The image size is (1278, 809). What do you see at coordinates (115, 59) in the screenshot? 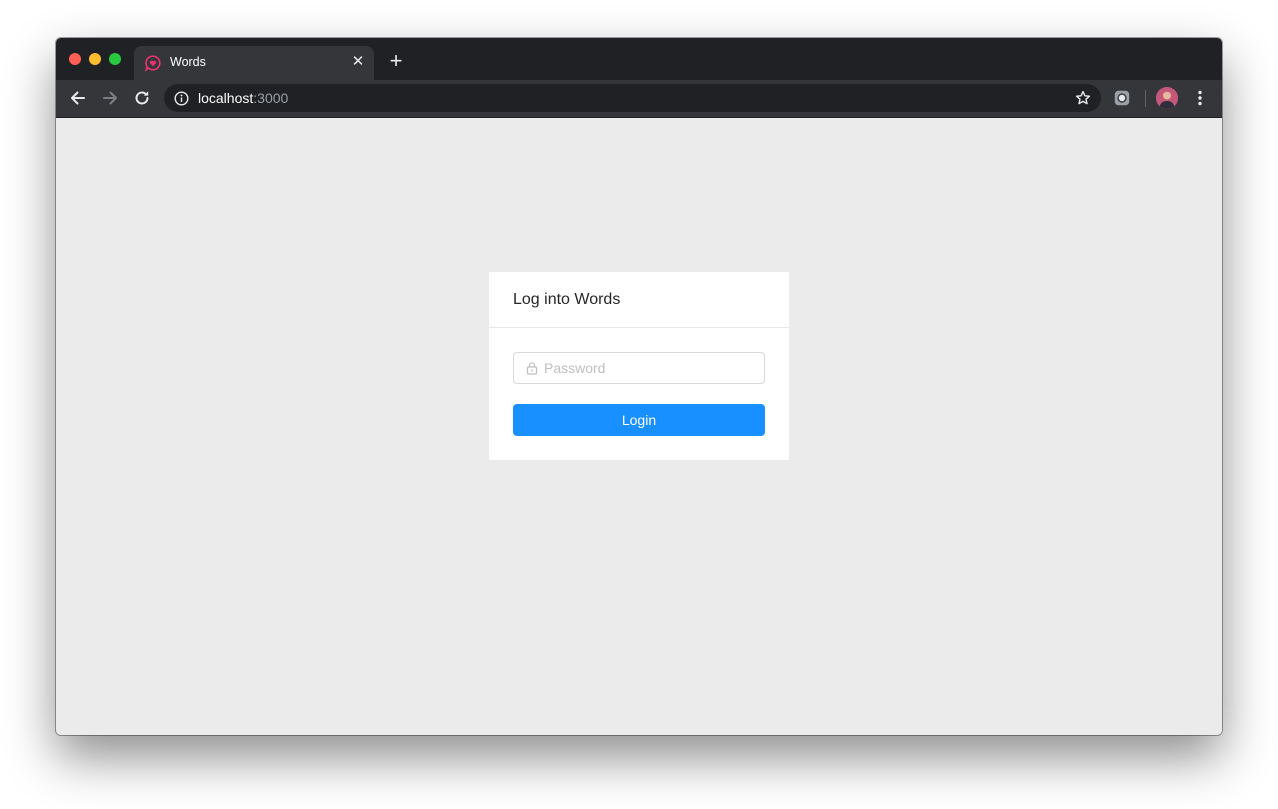
I see `maximize-window-button` at bounding box center [115, 59].